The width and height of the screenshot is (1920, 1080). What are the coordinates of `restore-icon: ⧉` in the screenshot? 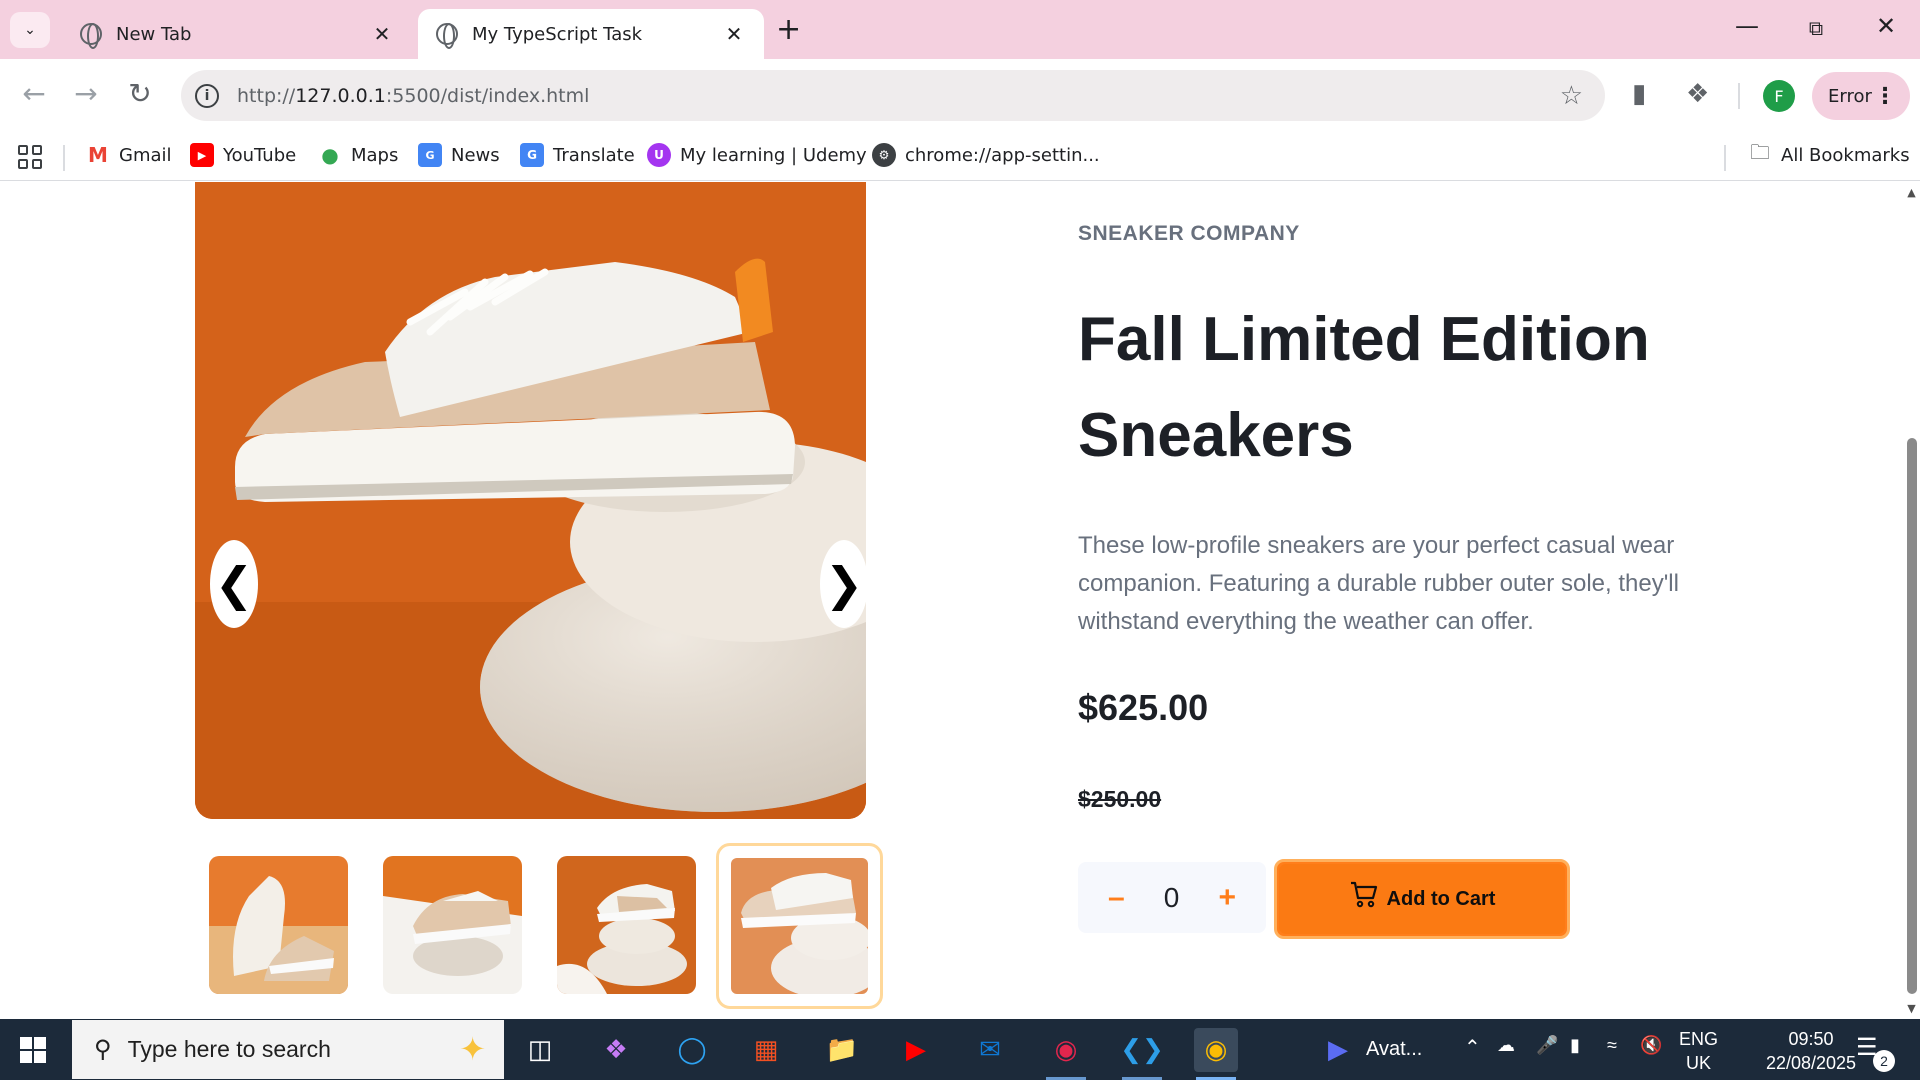 It's located at (1816, 28).